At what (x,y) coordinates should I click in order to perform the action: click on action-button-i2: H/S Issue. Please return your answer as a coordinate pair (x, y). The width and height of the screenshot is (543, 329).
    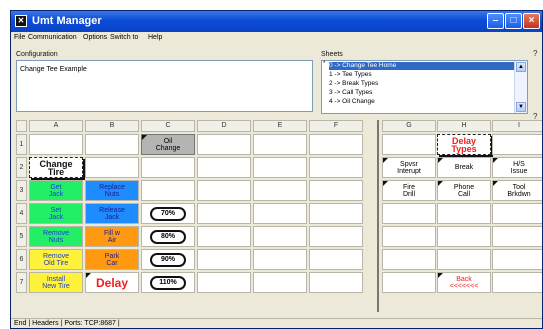
    Looking at the image, I should click on (517, 167).